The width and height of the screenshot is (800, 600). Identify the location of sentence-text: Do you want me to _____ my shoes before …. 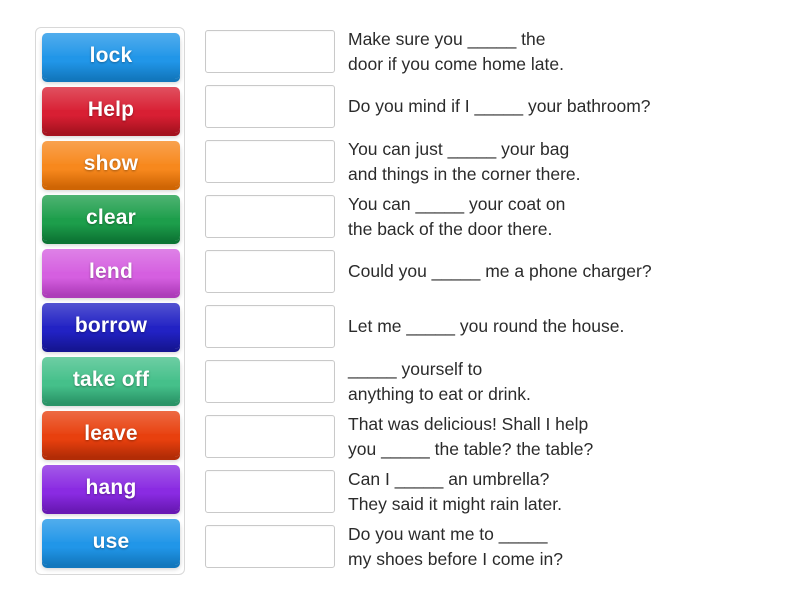
(455, 546).